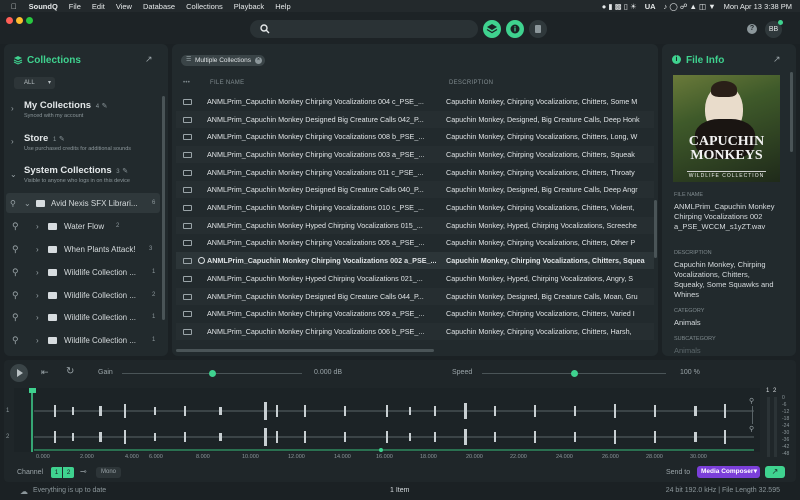 The height and width of the screenshot is (500, 800). Describe the element at coordinates (83, 471) in the screenshot. I see `toggle-icon: ⊸` at that location.